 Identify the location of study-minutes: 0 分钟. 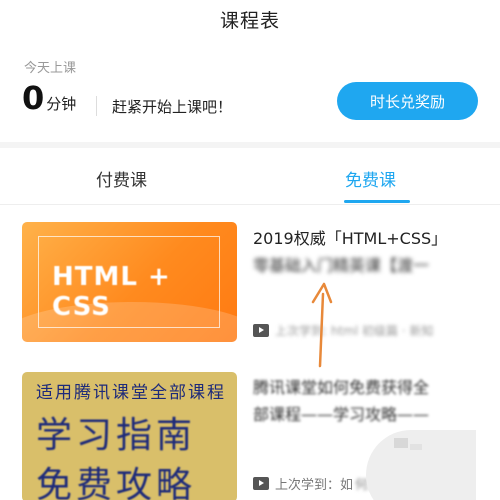
(49, 98).